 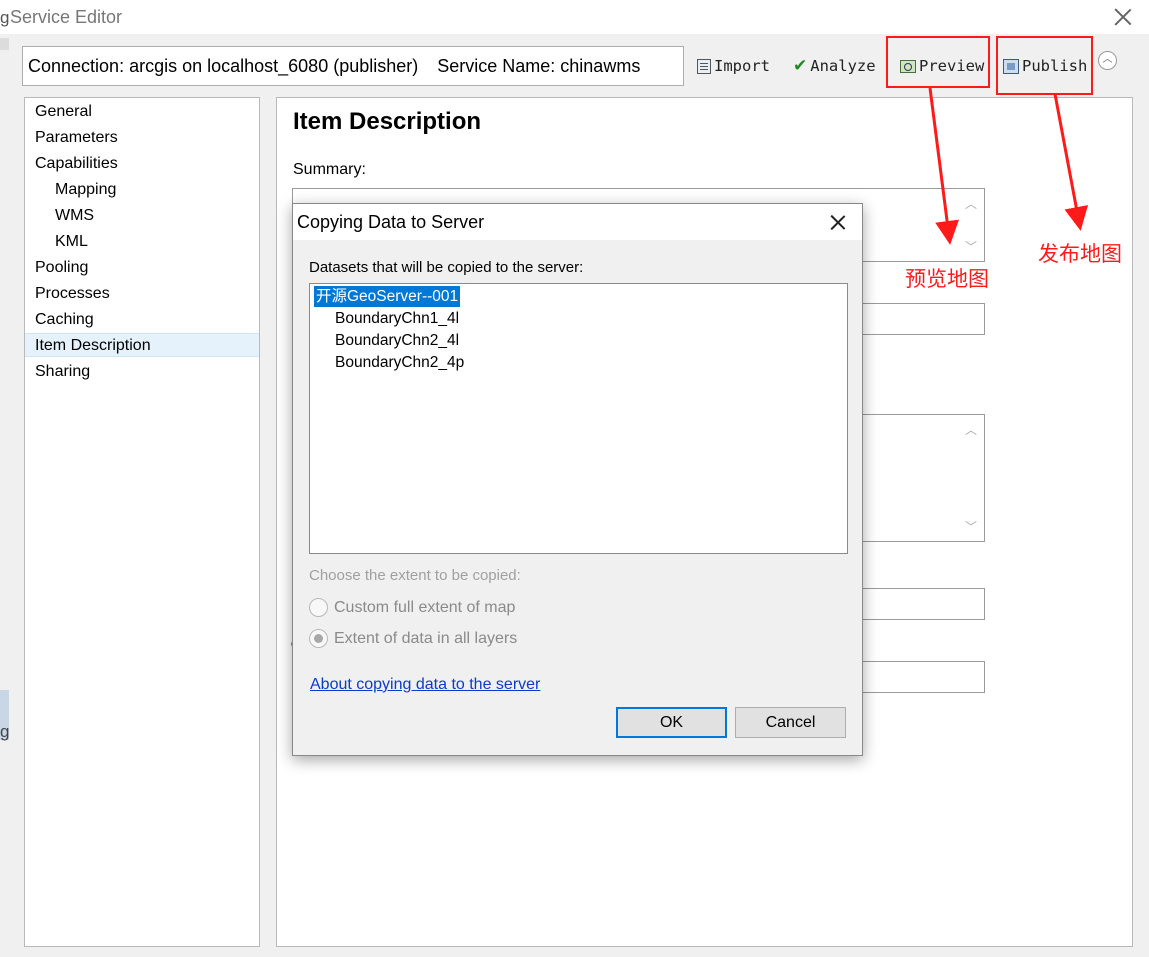 What do you see at coordinates (387, 296) in the screenshot?
I see `list-item: 开源GeoServer--001` at bounding box center [387, 296].